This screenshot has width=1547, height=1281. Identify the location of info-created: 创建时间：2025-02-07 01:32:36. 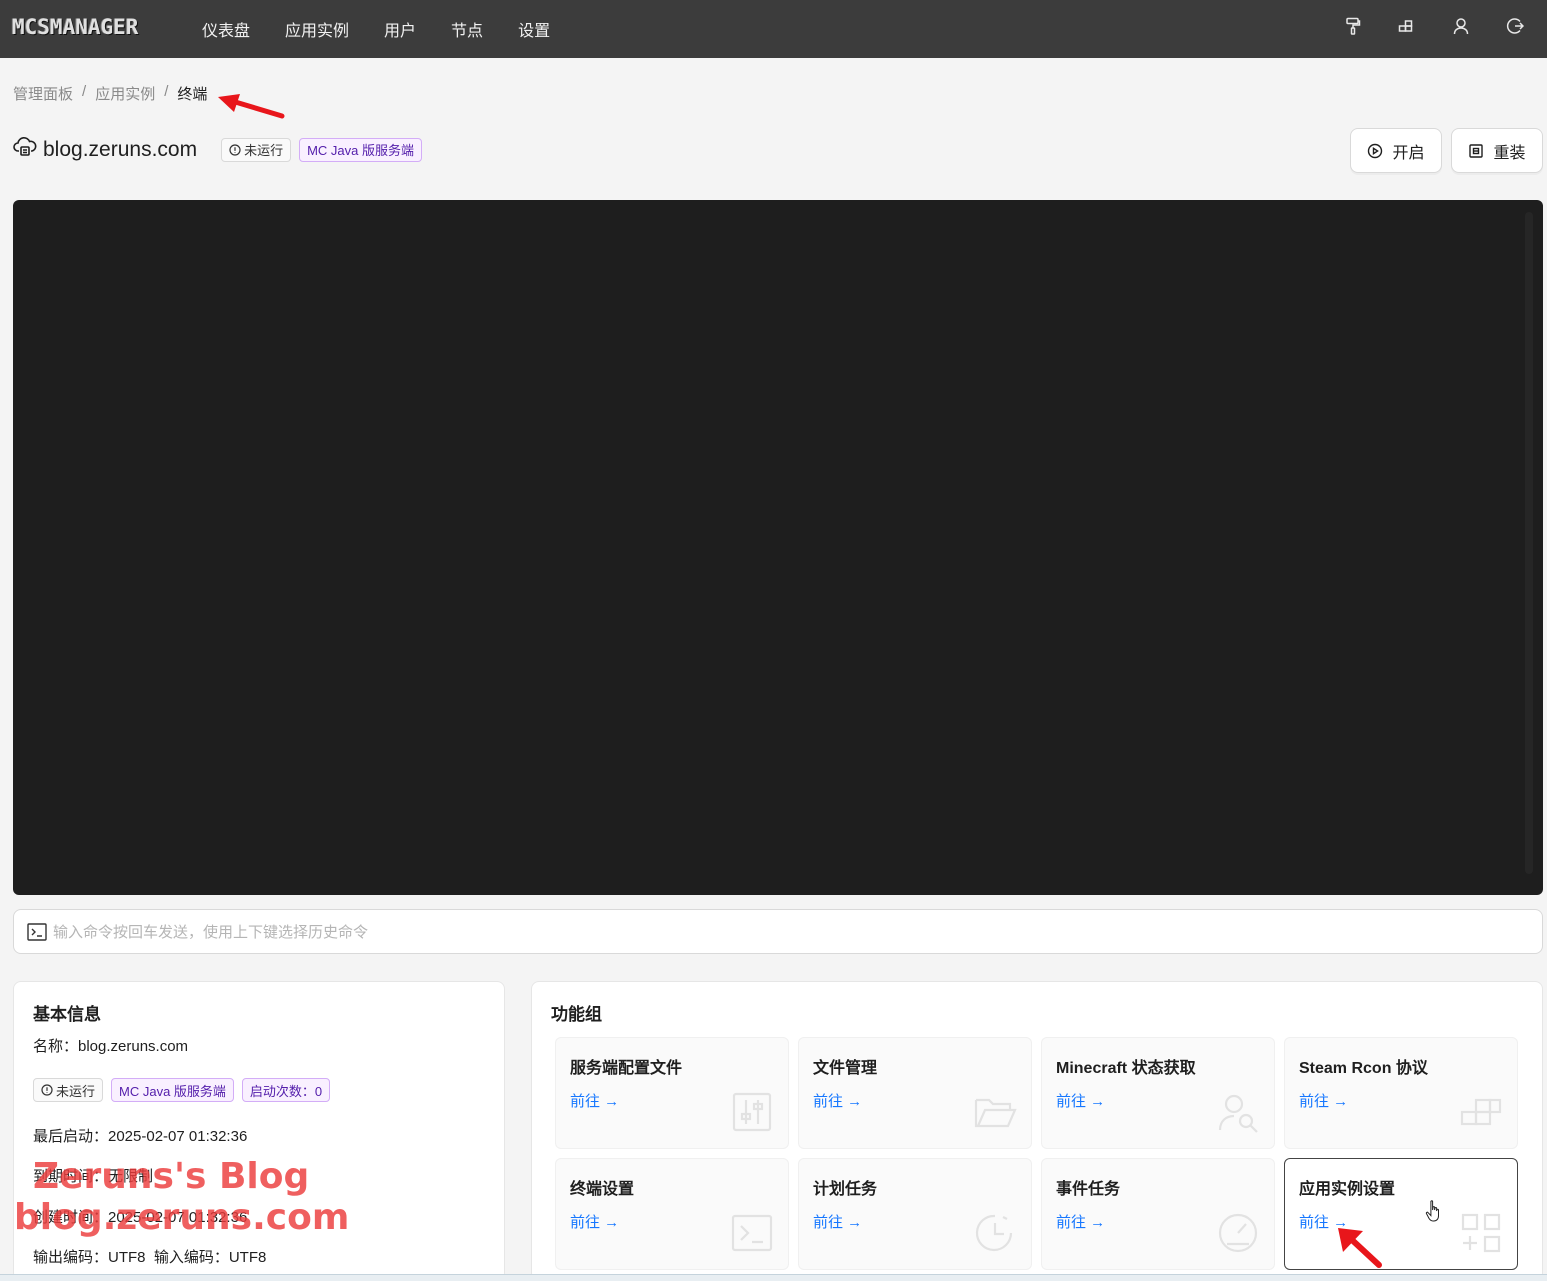
(140, 1217).